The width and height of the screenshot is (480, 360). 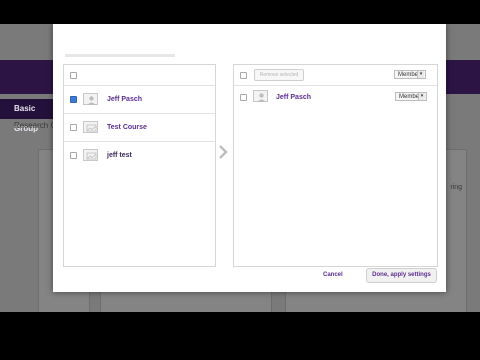 What do you see at coordinates (335, 75) in the screenshot?
I see `list-header: Remove selected Member ▾` at bounding box center [335, 75].